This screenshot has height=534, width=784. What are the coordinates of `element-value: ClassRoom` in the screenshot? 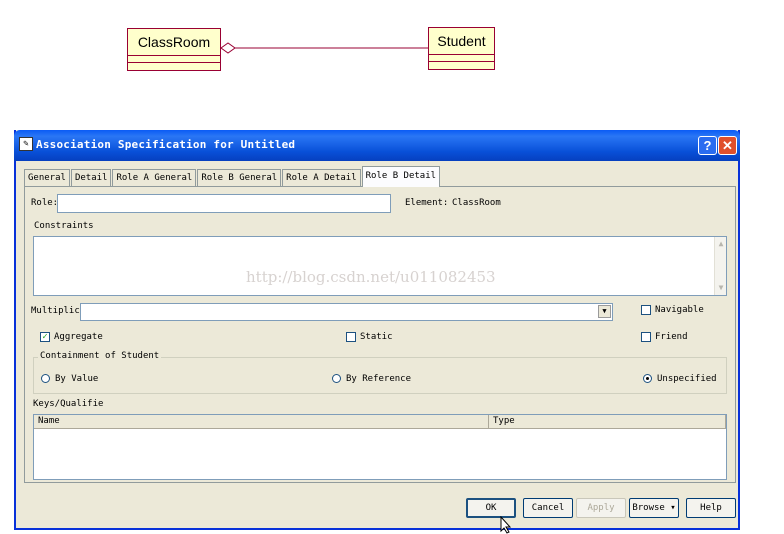 It's located at (476, 203).